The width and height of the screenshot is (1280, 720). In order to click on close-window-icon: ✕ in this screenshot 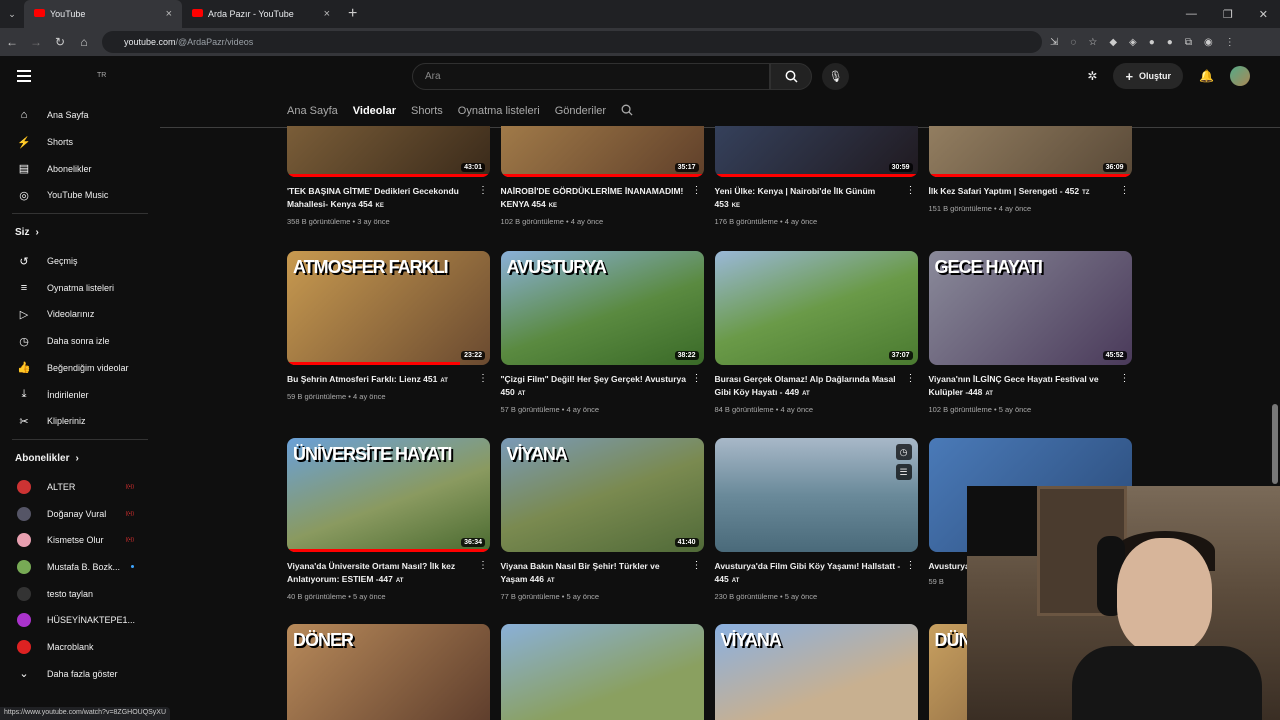, I will do `click(1263, 14)`.